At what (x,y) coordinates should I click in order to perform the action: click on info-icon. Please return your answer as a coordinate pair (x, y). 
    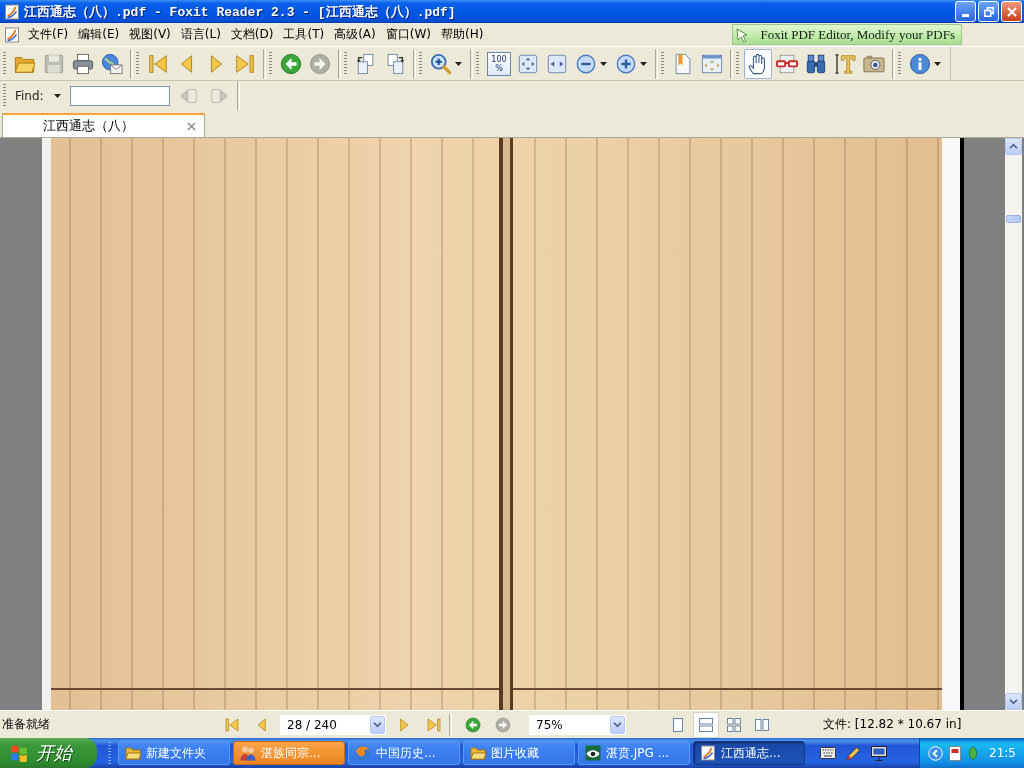
    Looking at the image, I should click on (920, 63).